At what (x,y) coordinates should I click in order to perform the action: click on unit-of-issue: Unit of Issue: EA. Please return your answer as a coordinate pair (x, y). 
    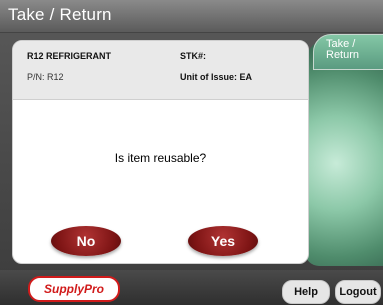
    Looking at the image, I should click on (216, 77).